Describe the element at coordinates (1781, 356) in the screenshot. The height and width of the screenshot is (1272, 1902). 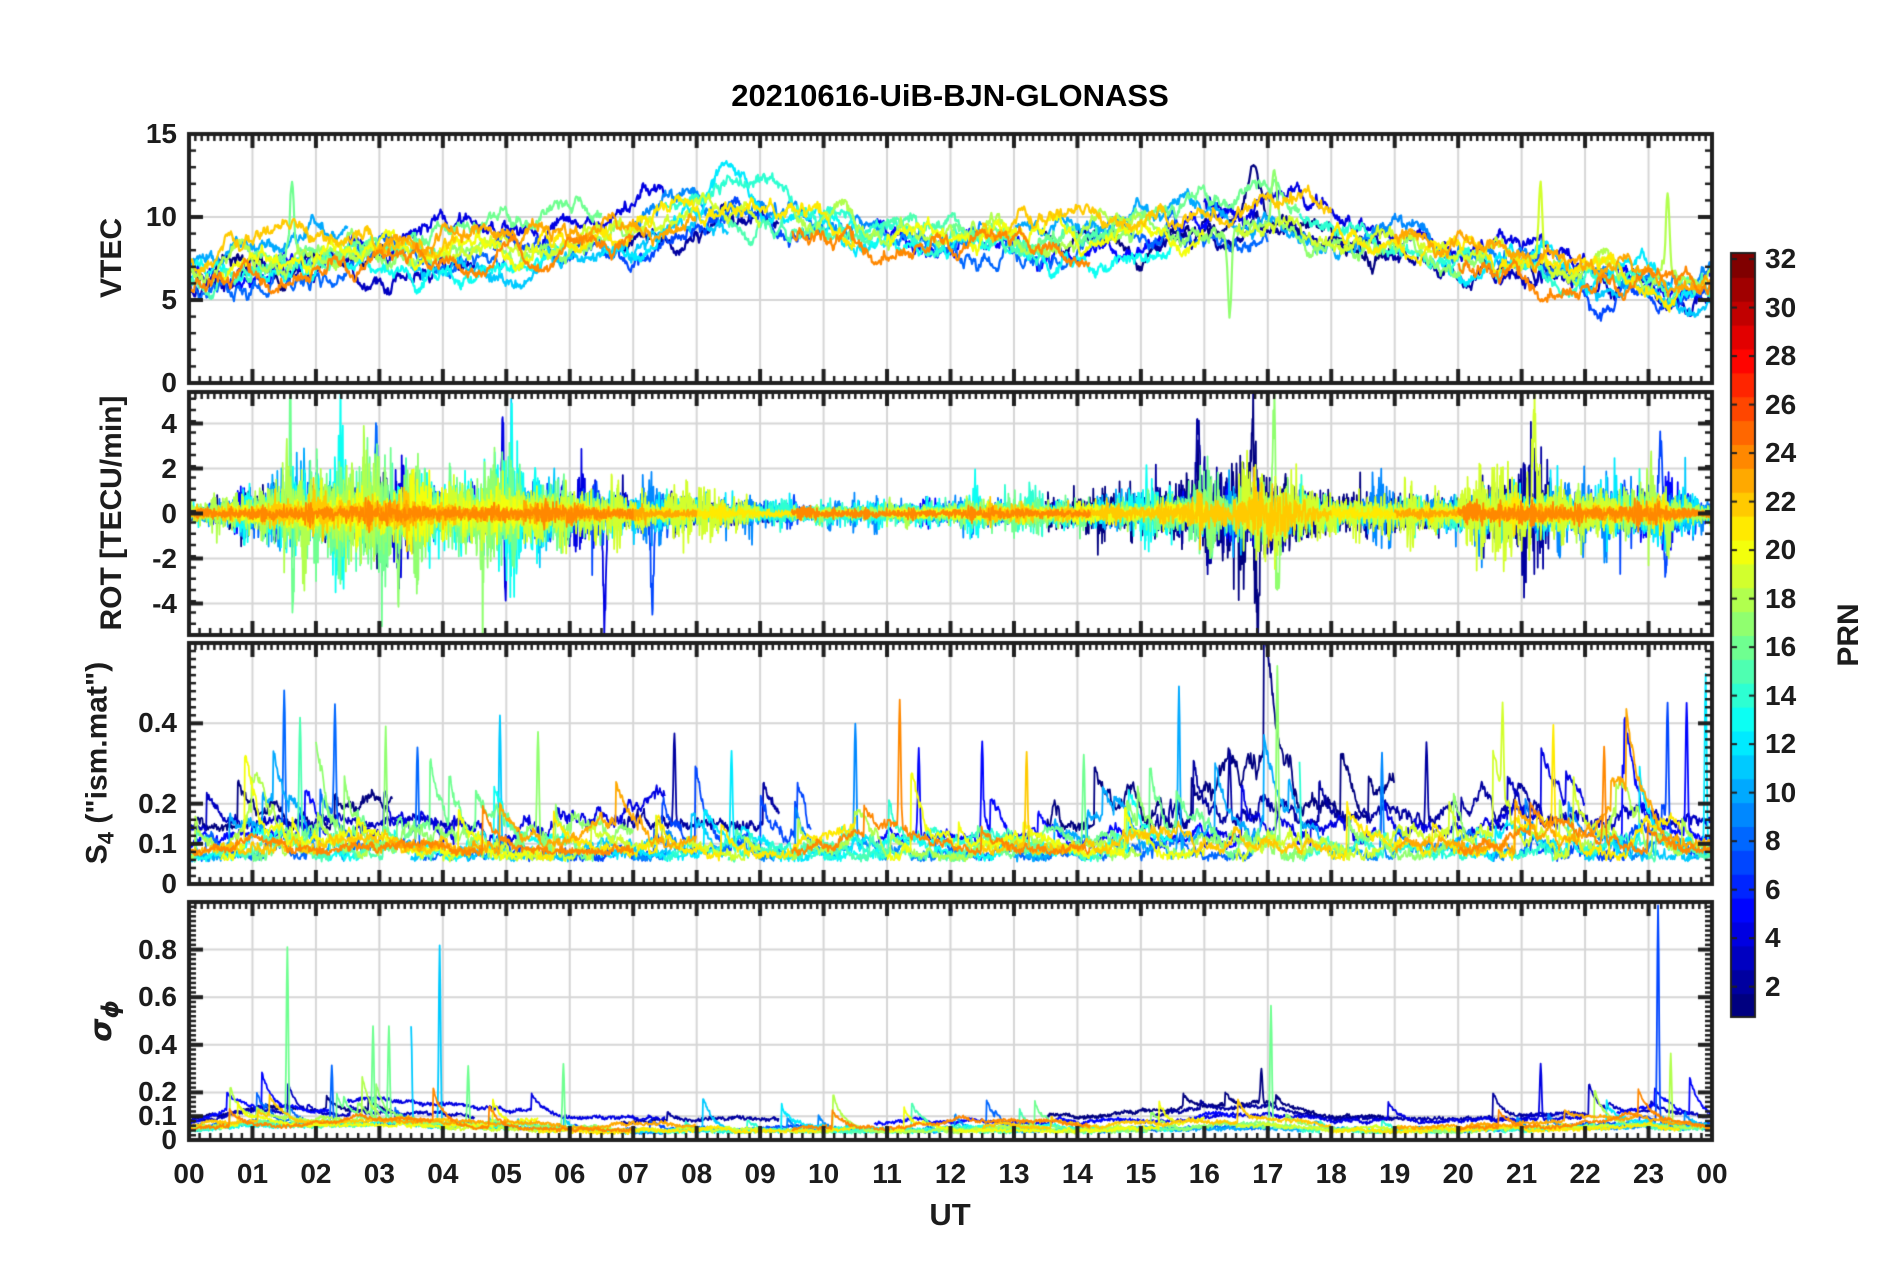
I see `colorbar-tick-label: 28` at that location.